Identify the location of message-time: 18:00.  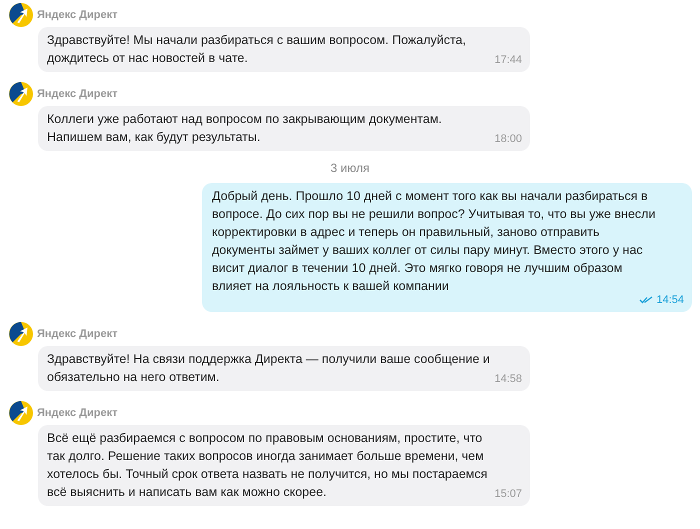
(508, 139).